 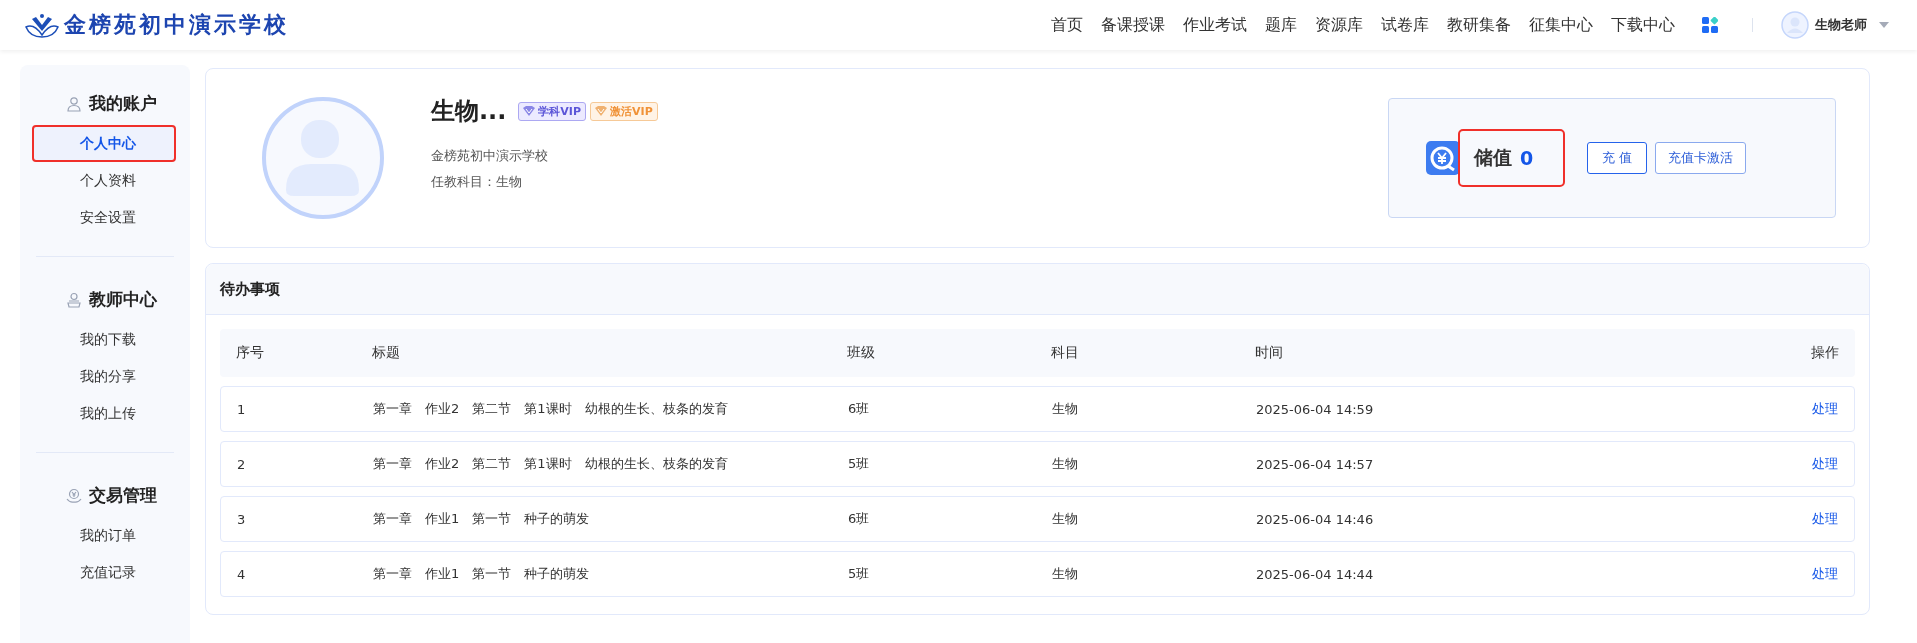 What do you see at coordinates (106, 572) in the screenshot?
I see `sidebar-item: 充值记录` at bounding box center [106, 572].